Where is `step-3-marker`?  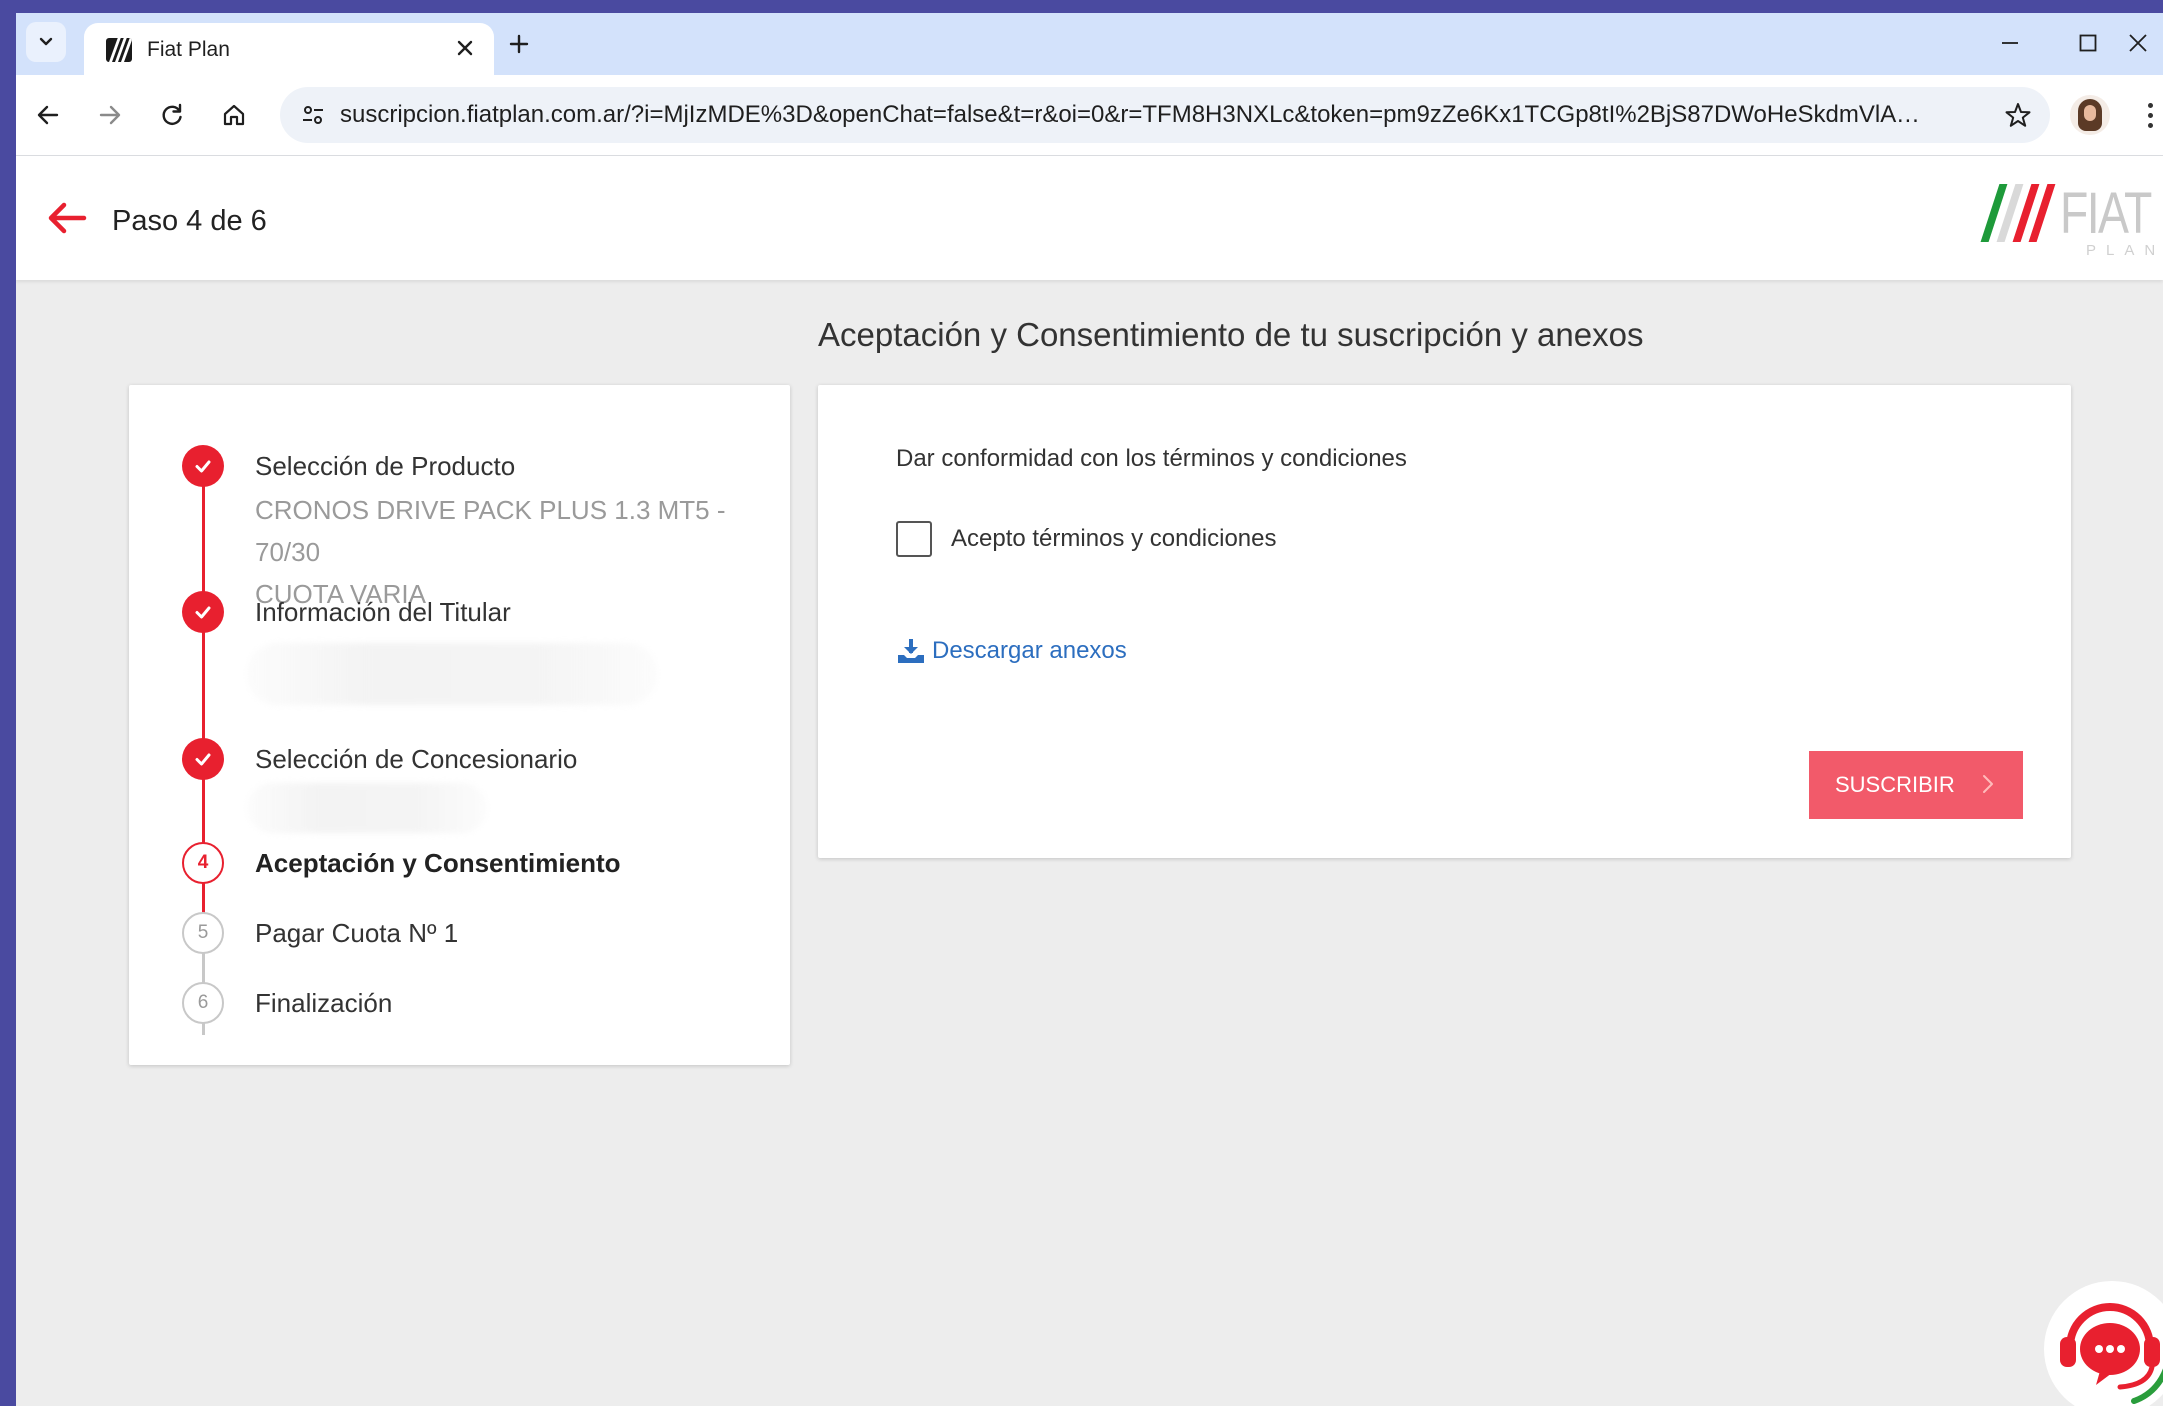
step-3-marker is located at coordinates (203, 759).